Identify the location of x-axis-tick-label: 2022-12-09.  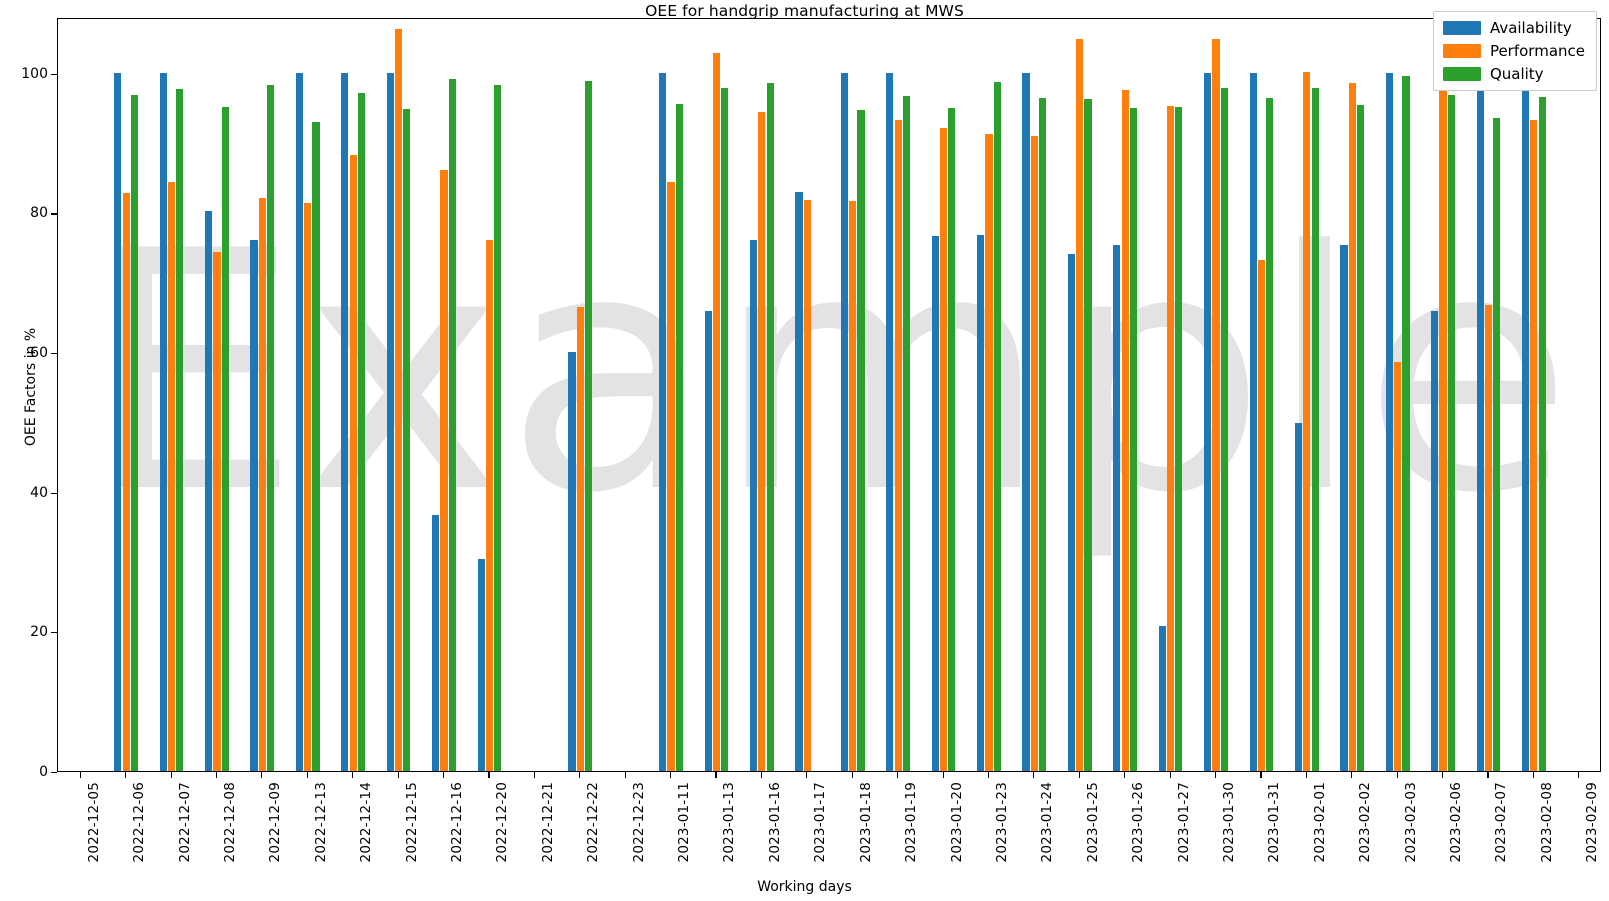
(275, 822).